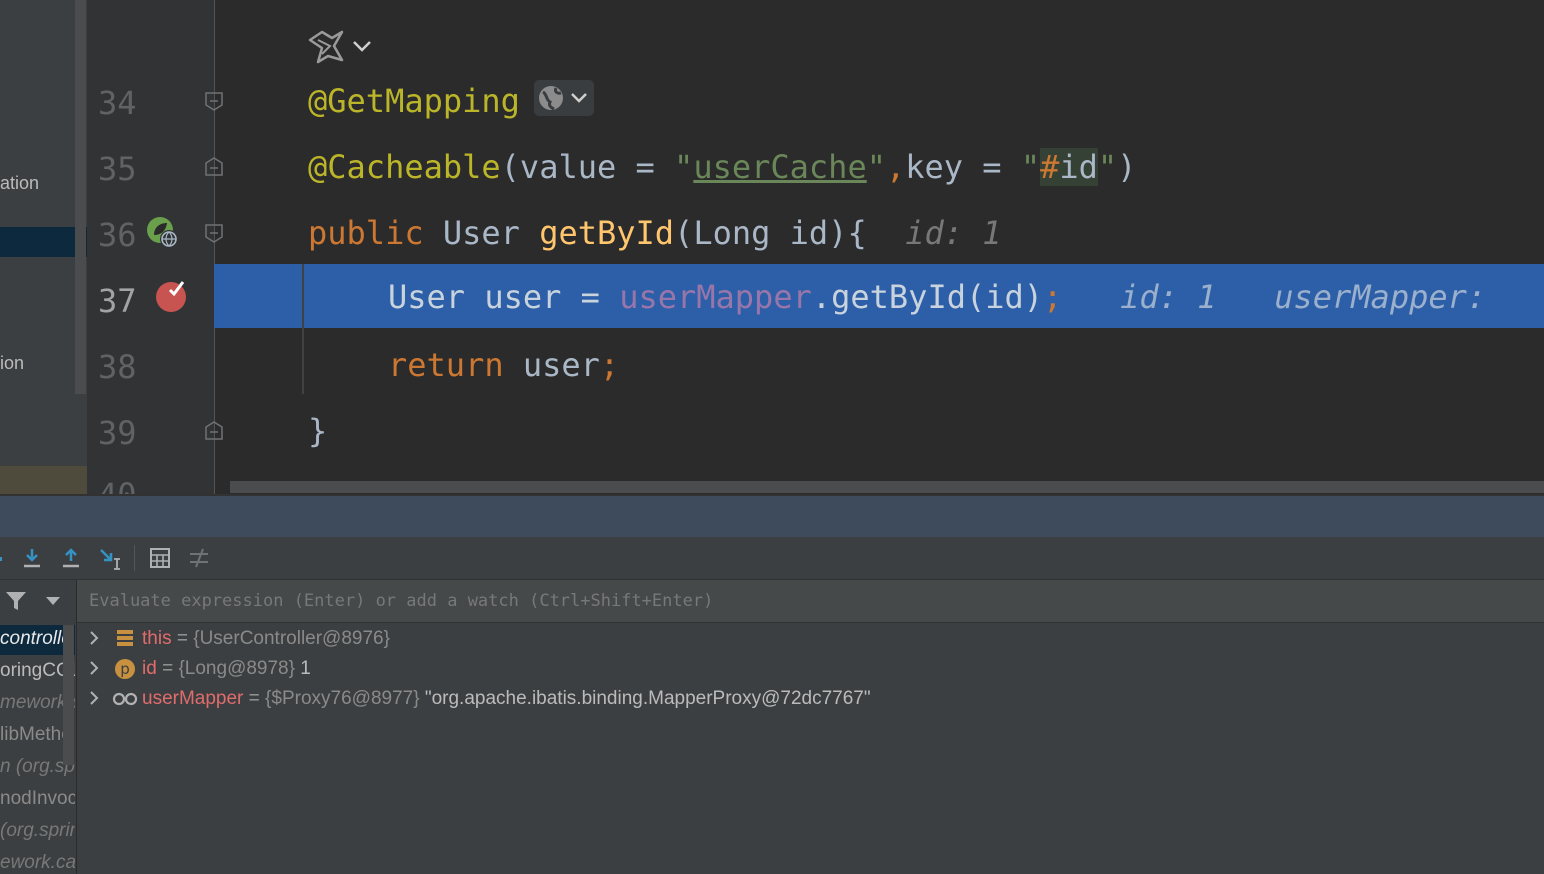 The image size is (1544, 874). Describe the element at coordinates (117, 169) in the screenshot. I see `line-number: 35` at that location.